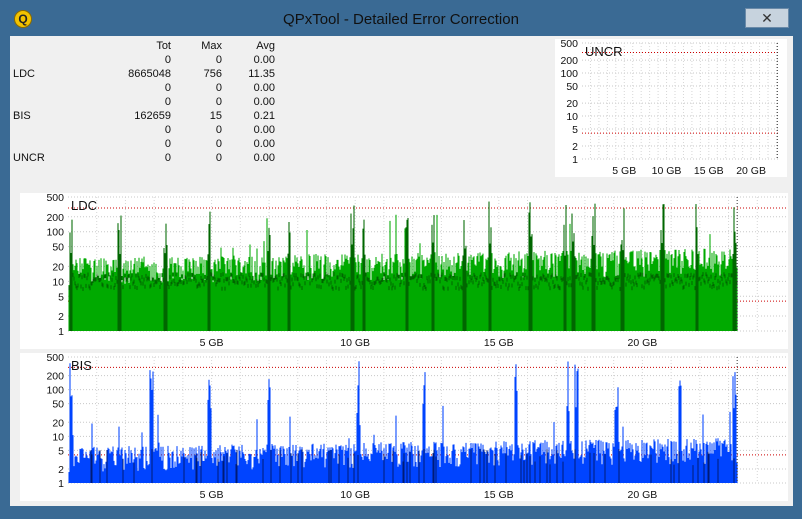 The width and height of the screenshot is (802, 519). I want to click on stats-header-max: Max, so click(211, 46).